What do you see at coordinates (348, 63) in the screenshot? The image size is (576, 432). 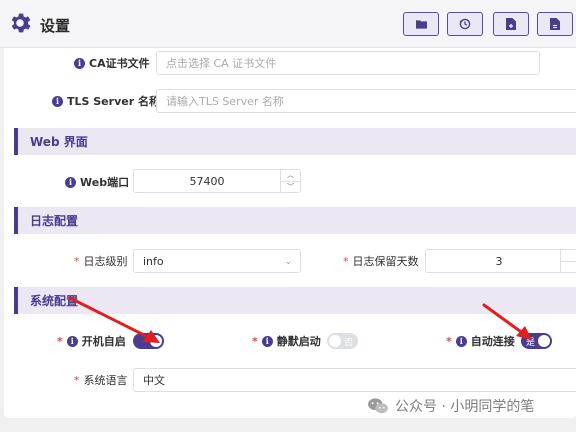 I see `ca-cert-file-input: 点击选择 CA 证书文件` at bounding box center [348, 63].